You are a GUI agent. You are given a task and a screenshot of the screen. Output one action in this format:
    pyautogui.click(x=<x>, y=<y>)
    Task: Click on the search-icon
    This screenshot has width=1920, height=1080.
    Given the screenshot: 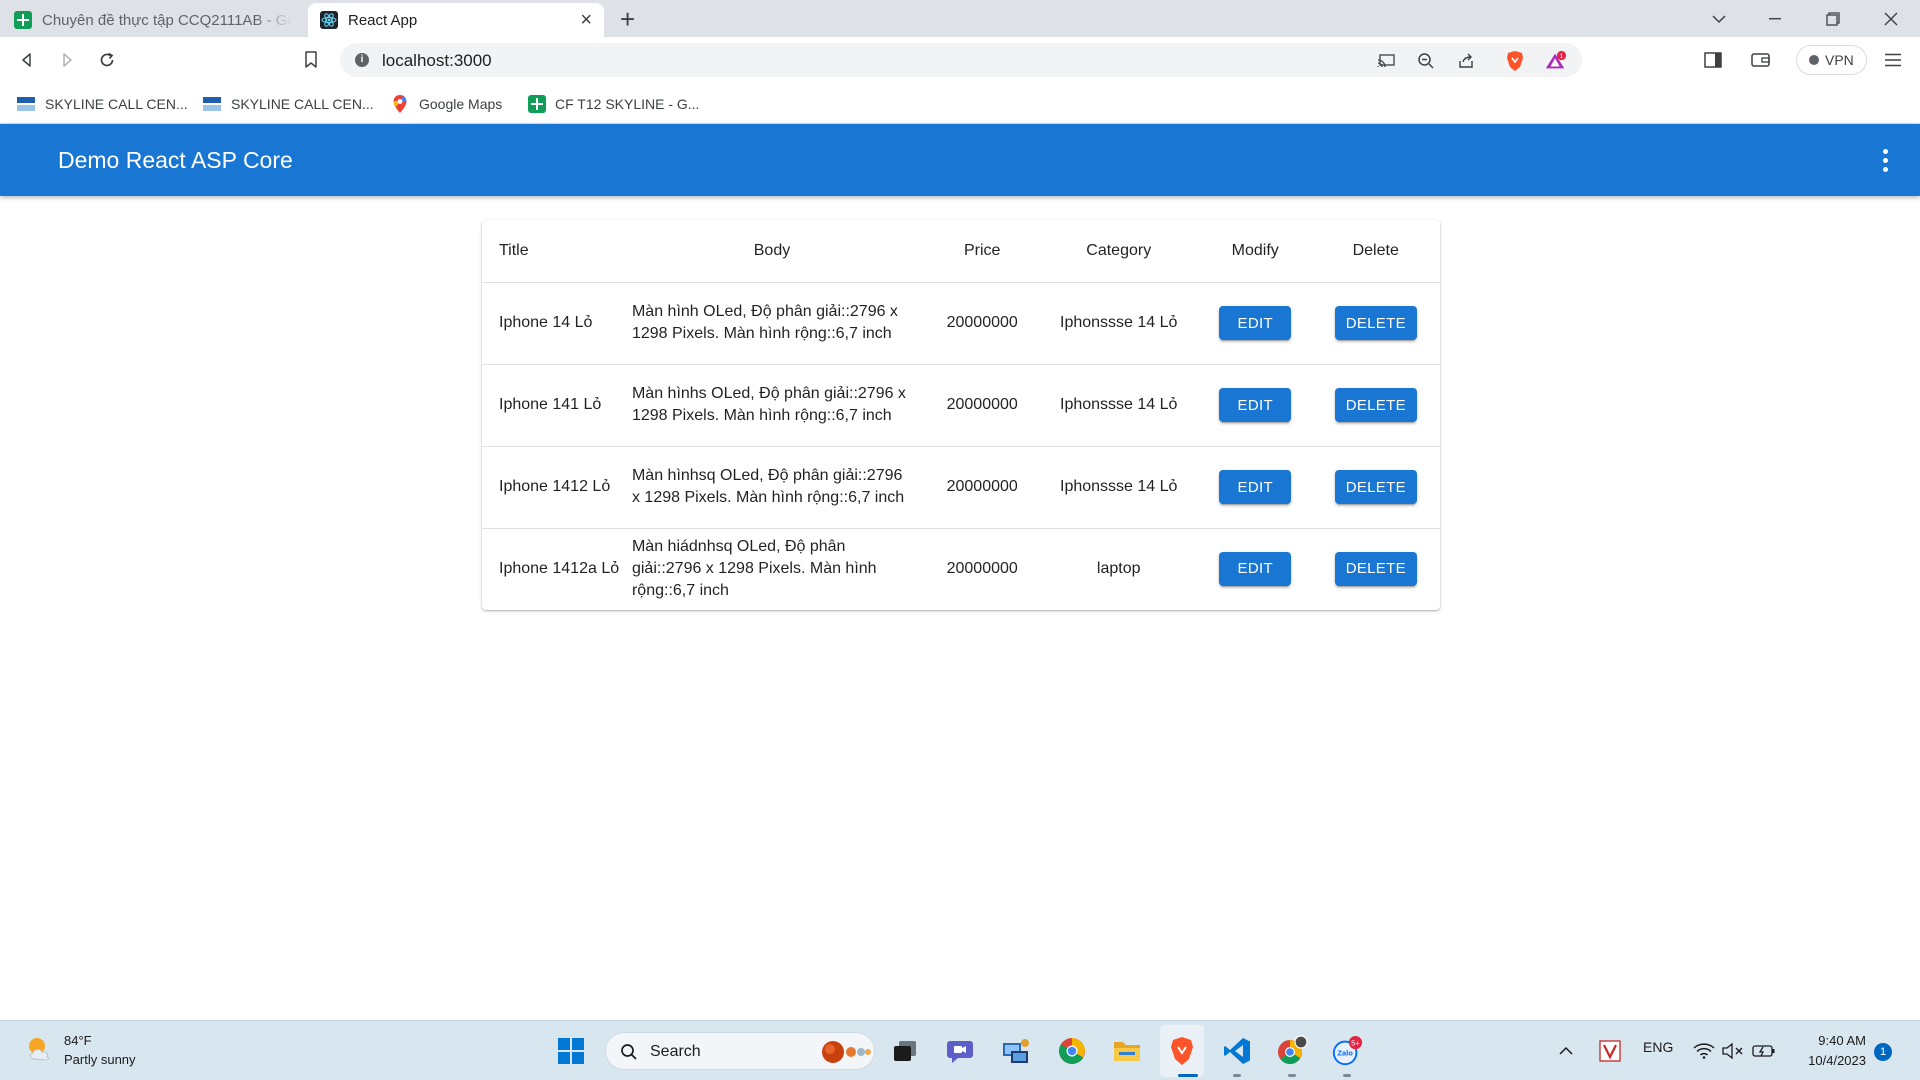 What is the action you would take?
    pyautogui.click(x=629, y=1052)
    